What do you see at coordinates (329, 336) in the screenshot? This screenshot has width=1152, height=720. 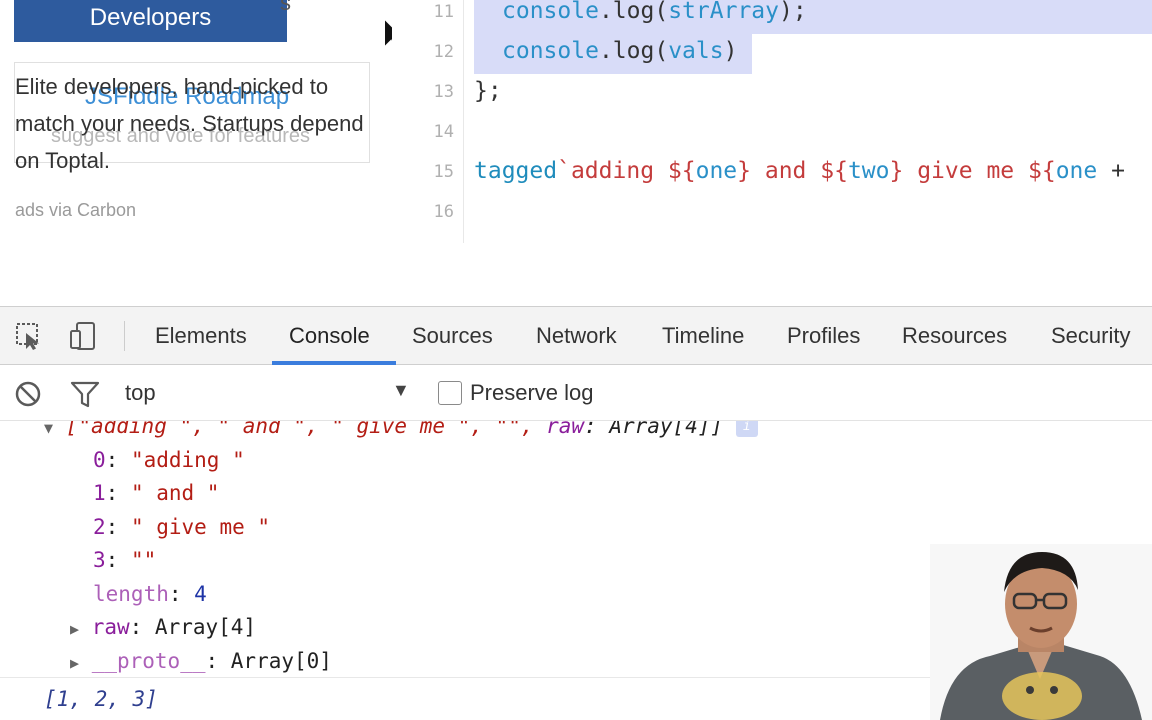 I see `tab-console: Console` at bounding box center [329, 336].